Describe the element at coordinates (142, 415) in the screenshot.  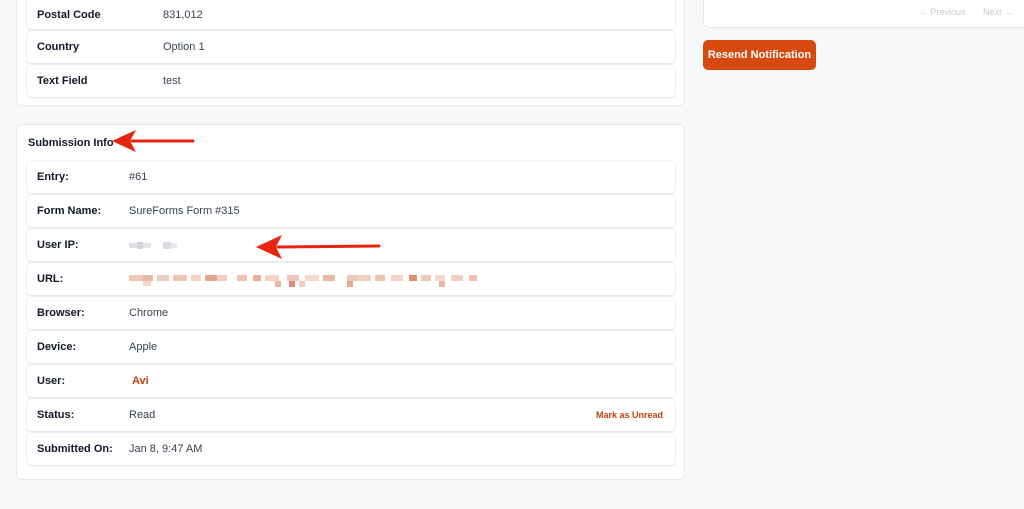
I see `info-value: Read` at that location.